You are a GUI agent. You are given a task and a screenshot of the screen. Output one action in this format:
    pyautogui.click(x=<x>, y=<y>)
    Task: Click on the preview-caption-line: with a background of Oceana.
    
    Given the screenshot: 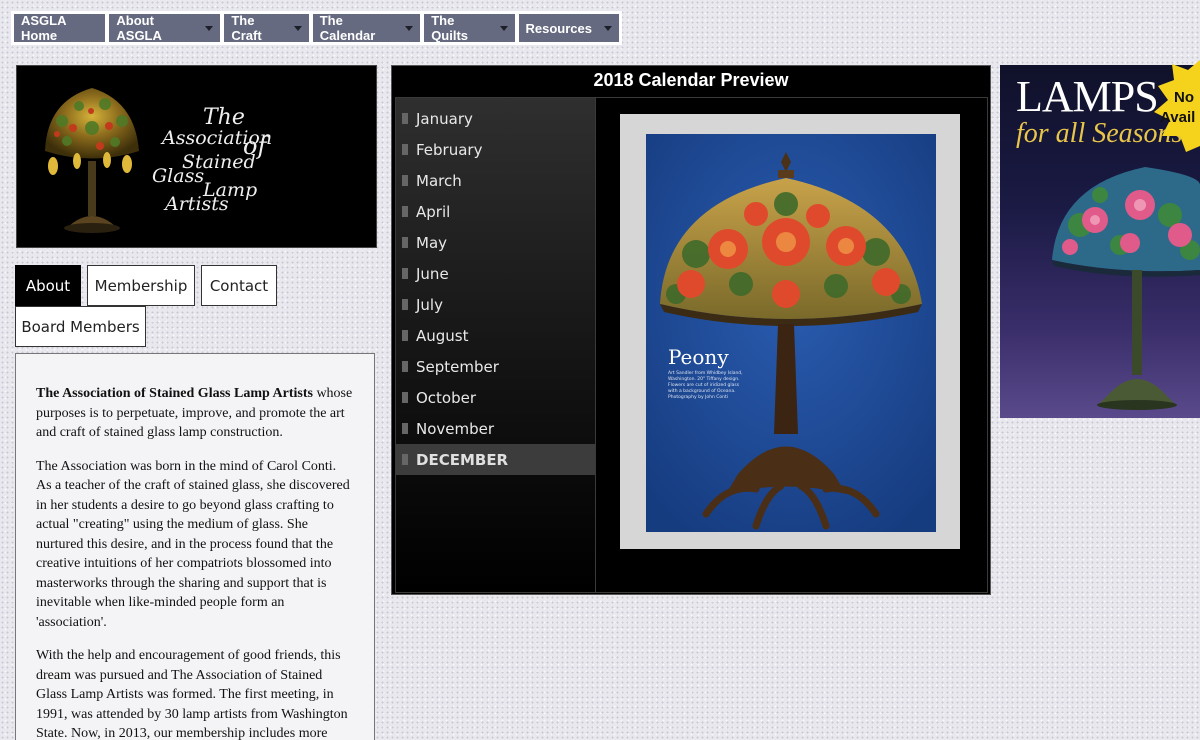 What is the action you would take?
    pyautogui.click(x=702, y=391)
    